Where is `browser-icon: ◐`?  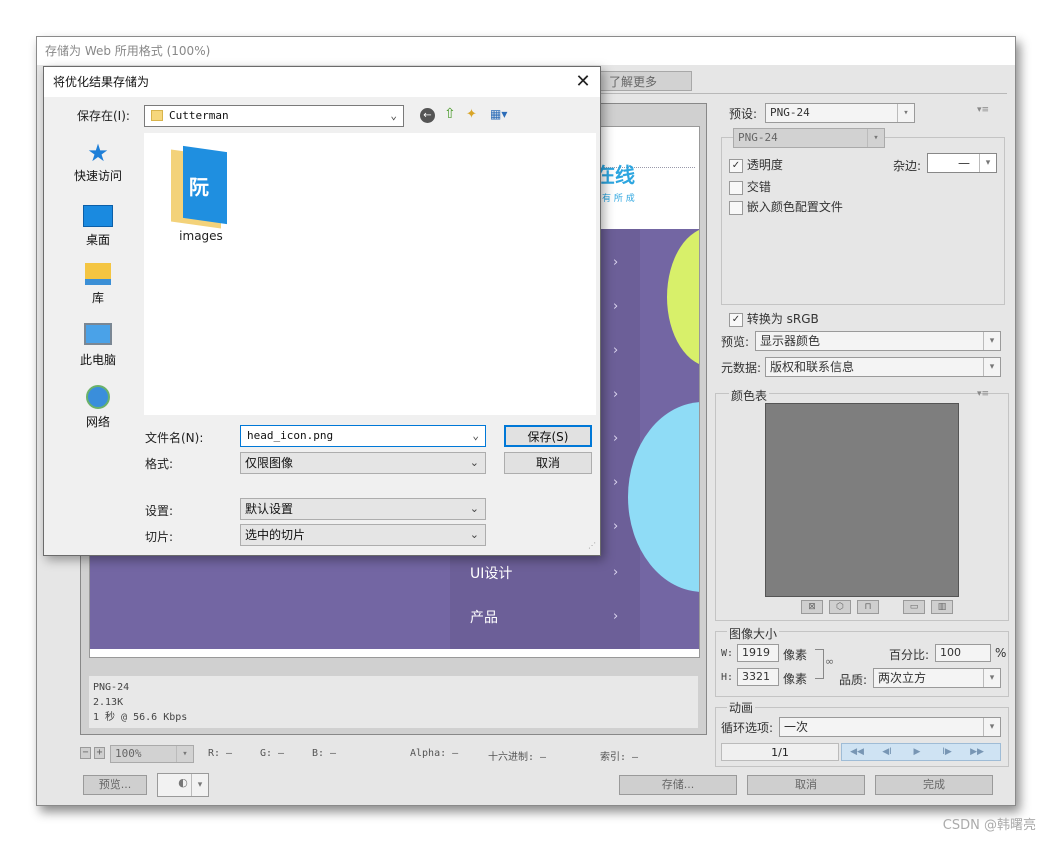
browser-icon: ◐ is located at coordinates (183, 782).